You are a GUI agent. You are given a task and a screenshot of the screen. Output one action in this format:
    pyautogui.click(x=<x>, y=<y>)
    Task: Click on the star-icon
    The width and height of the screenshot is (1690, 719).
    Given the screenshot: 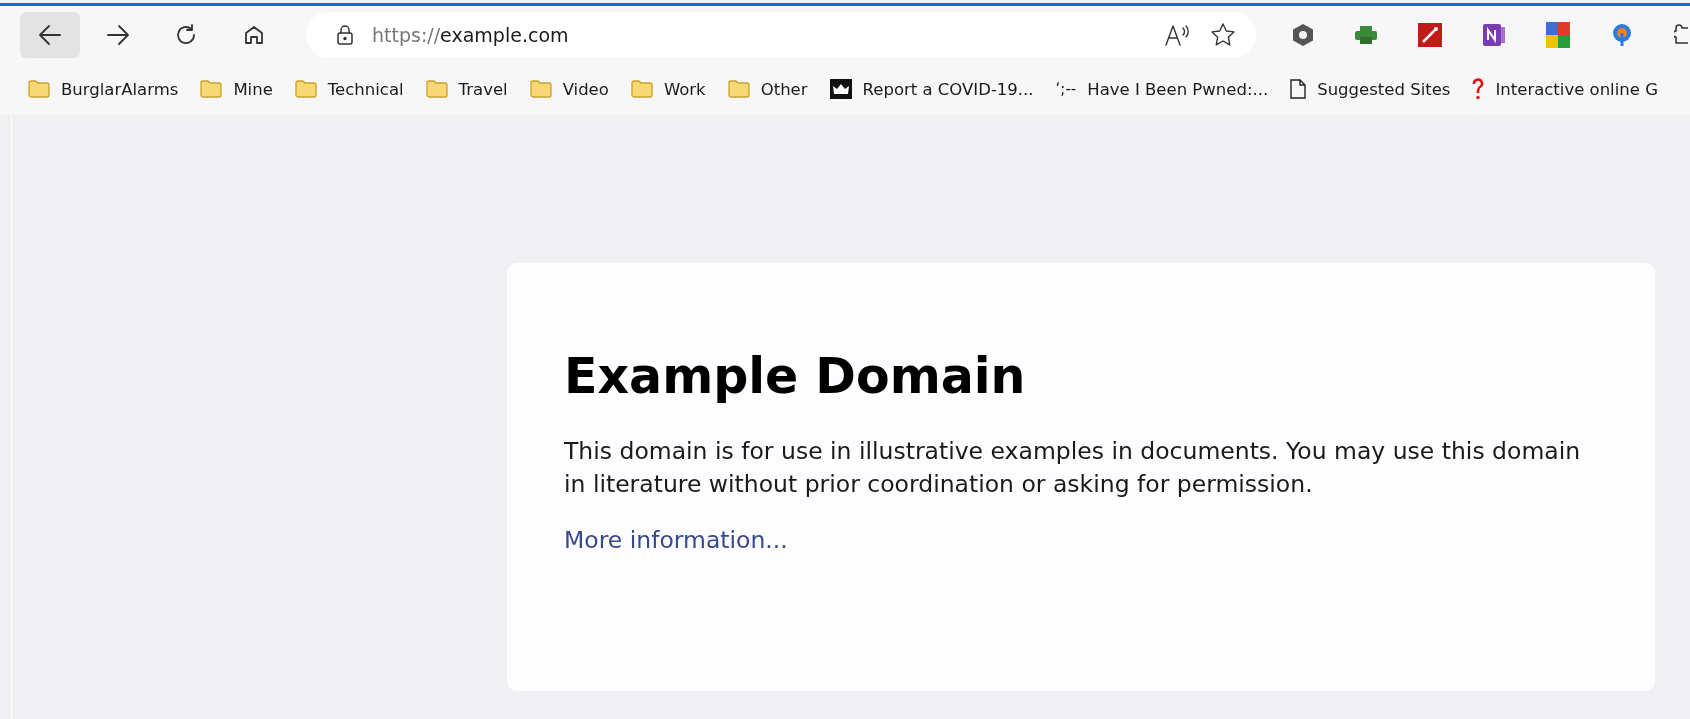 What is the action you would take?
    pyautogui.click(x=1223, y=34)
    